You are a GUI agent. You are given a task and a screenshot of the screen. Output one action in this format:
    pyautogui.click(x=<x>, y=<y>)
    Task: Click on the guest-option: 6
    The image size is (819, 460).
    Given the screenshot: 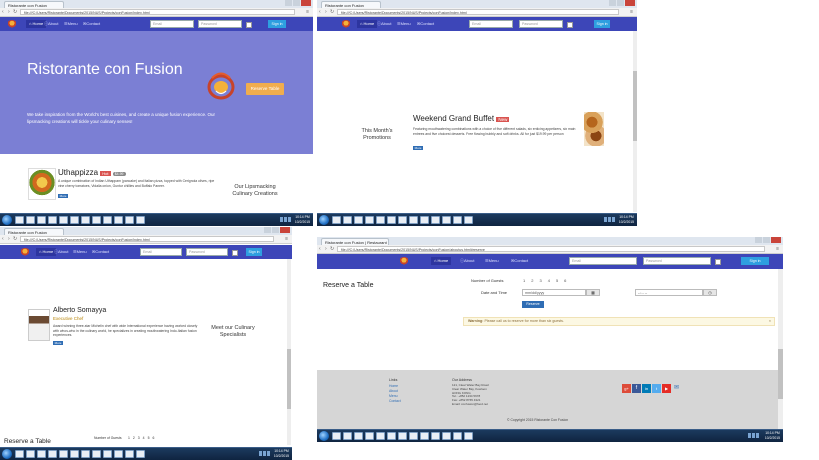 What is the action you would take?
    pyautogui.click(x=153, y=438)
    